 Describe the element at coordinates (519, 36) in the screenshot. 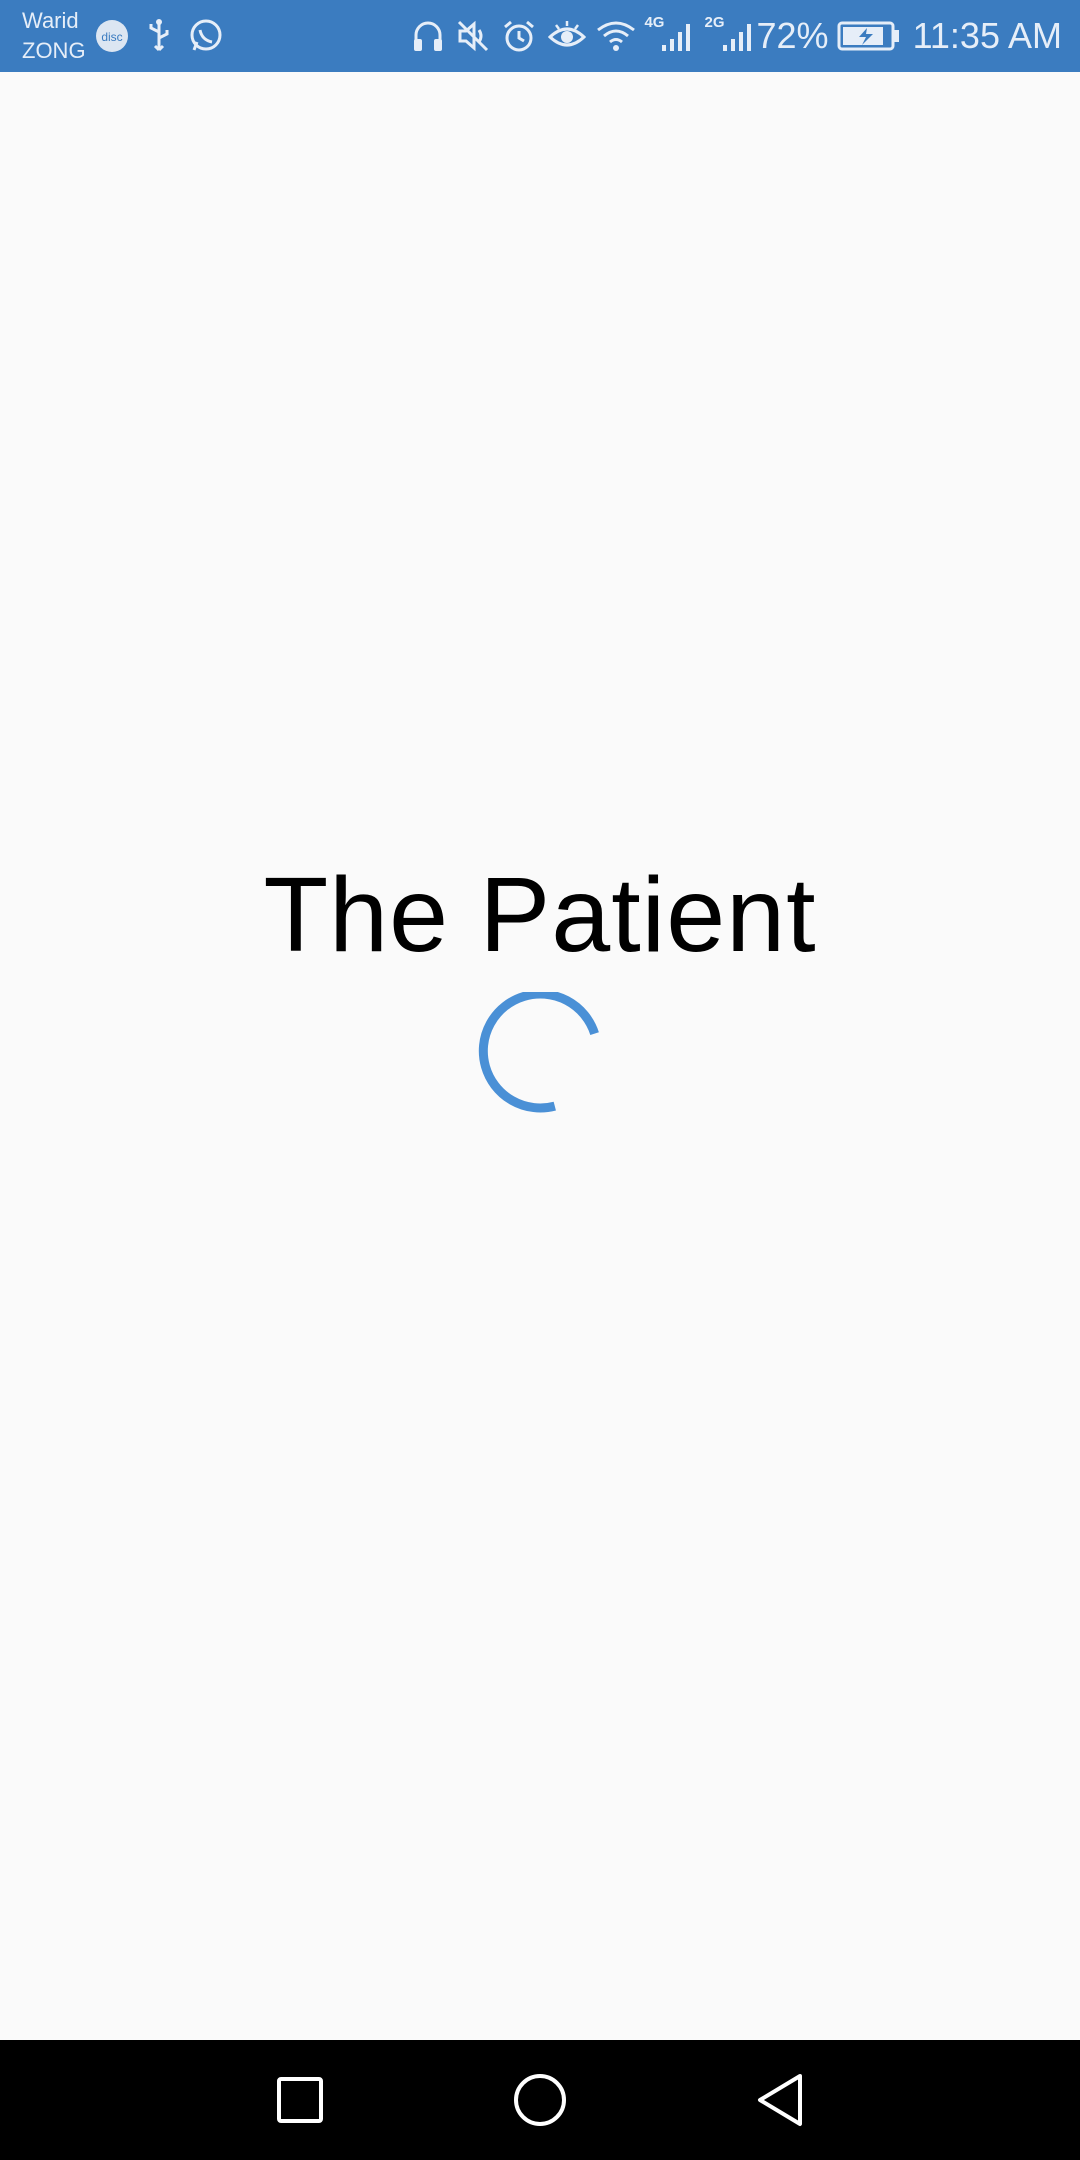

I see `alarm-icon` at that location.